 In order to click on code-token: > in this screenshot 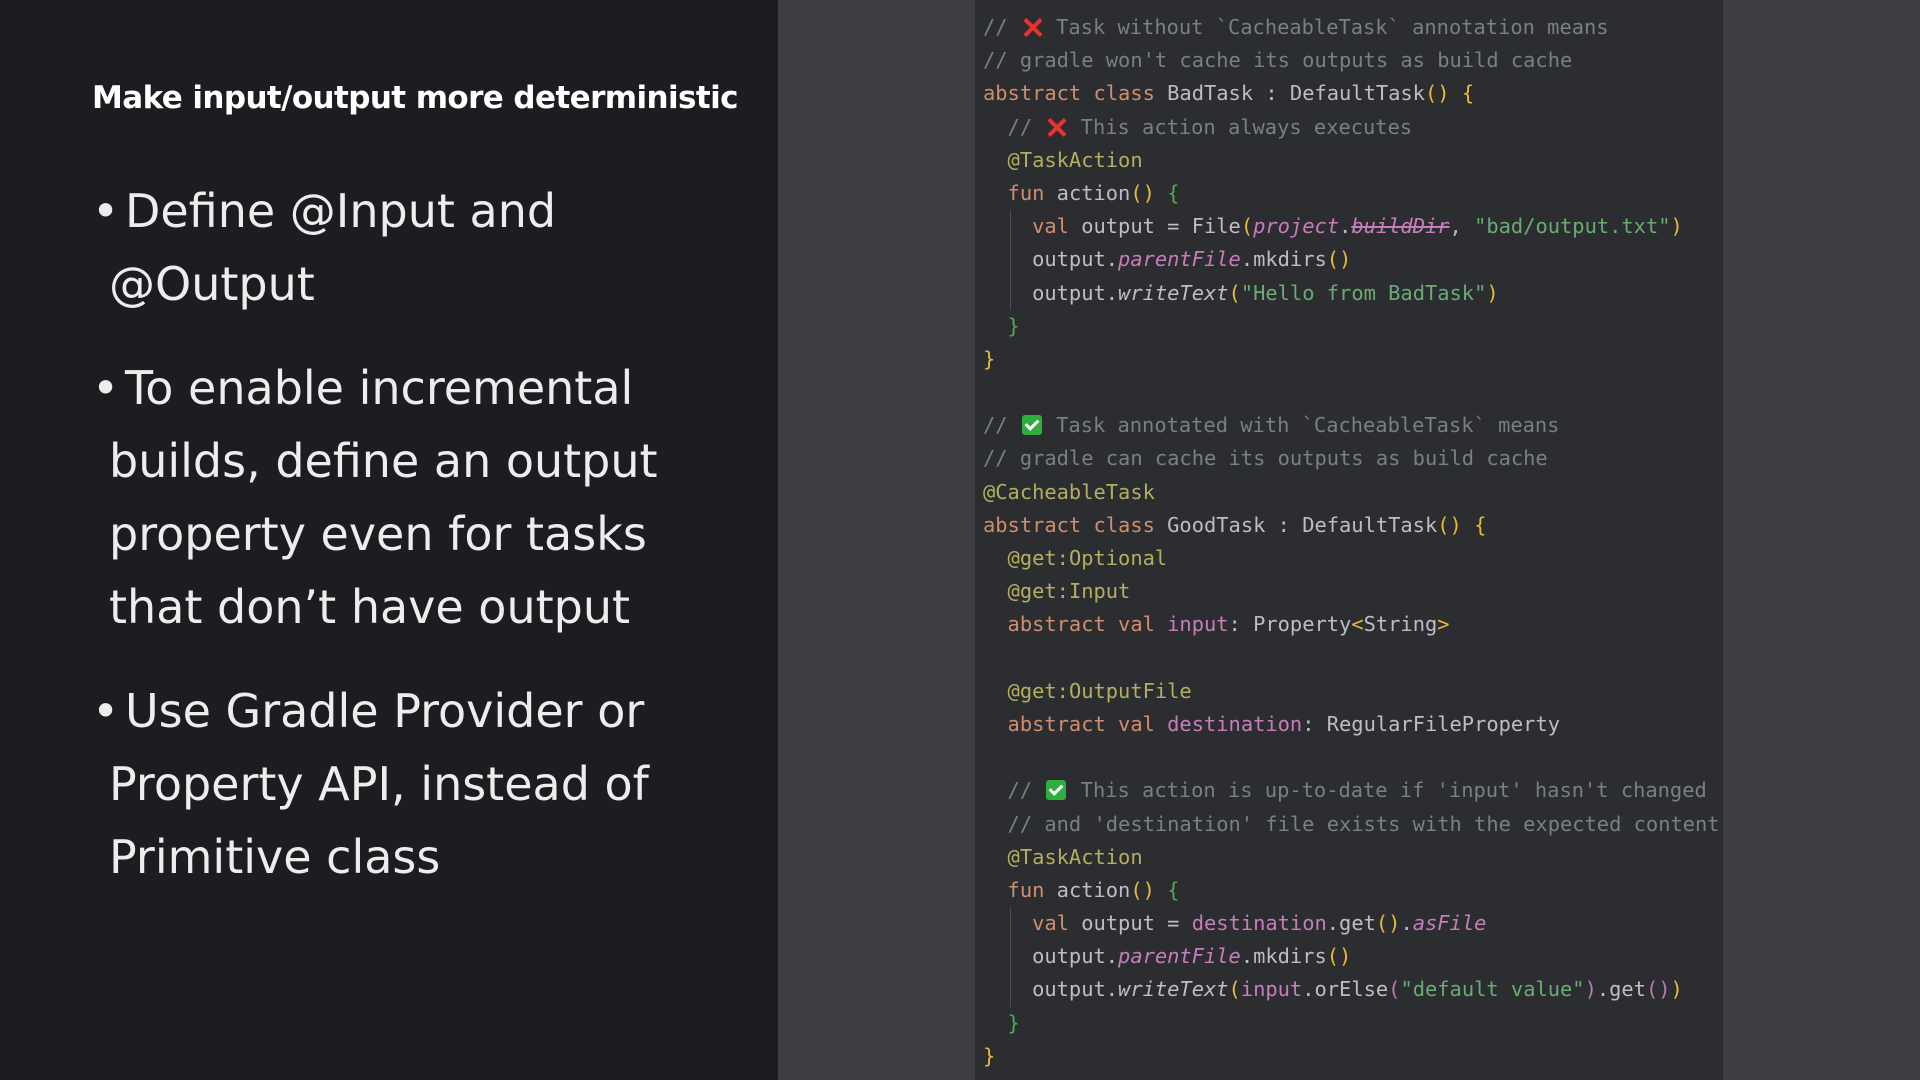, I will do `click(1443, 624)`.